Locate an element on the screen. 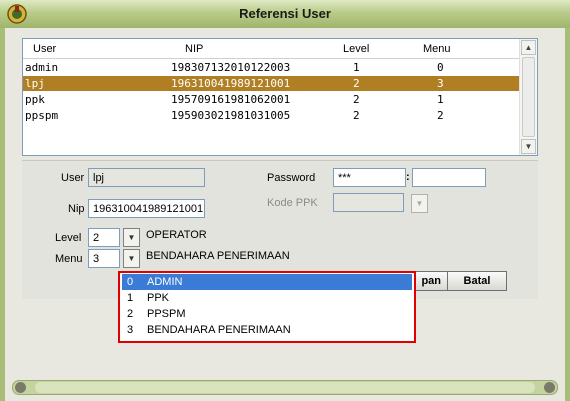 Image resolution: width=570 pixels, height=401 pixels. table-row: admin 198307132010122003 1 0 is located at coordinates (271, 67).